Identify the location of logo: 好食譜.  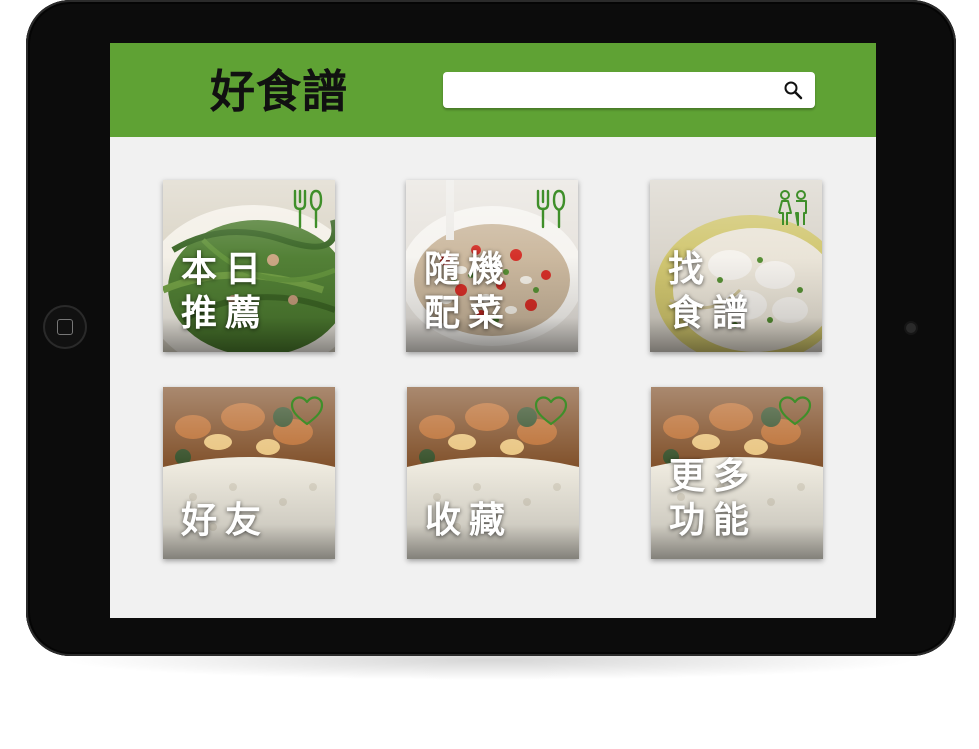
(279, 91).